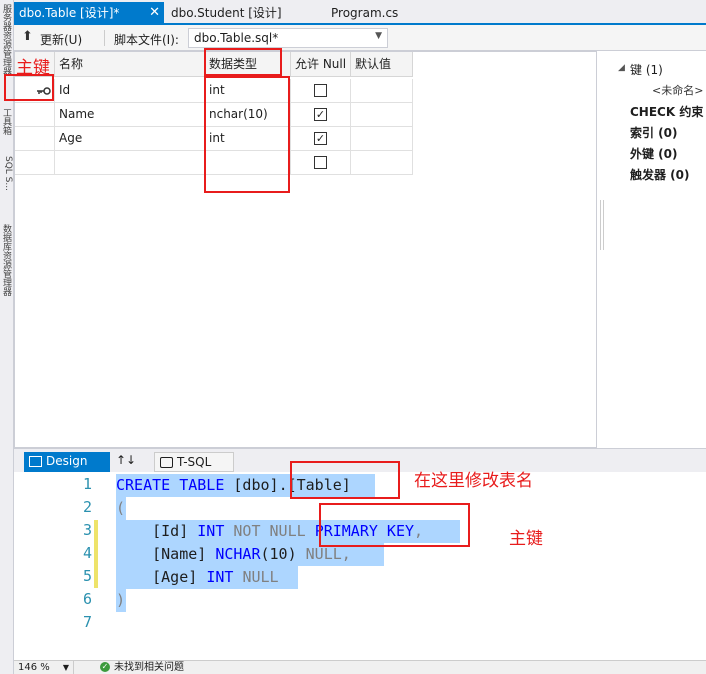 The image size is (706, 674). Describe the element at coordinates (288, 38) in the screenshot. I see `script-file-select: dbo.Table.sql* ▼` at that location.